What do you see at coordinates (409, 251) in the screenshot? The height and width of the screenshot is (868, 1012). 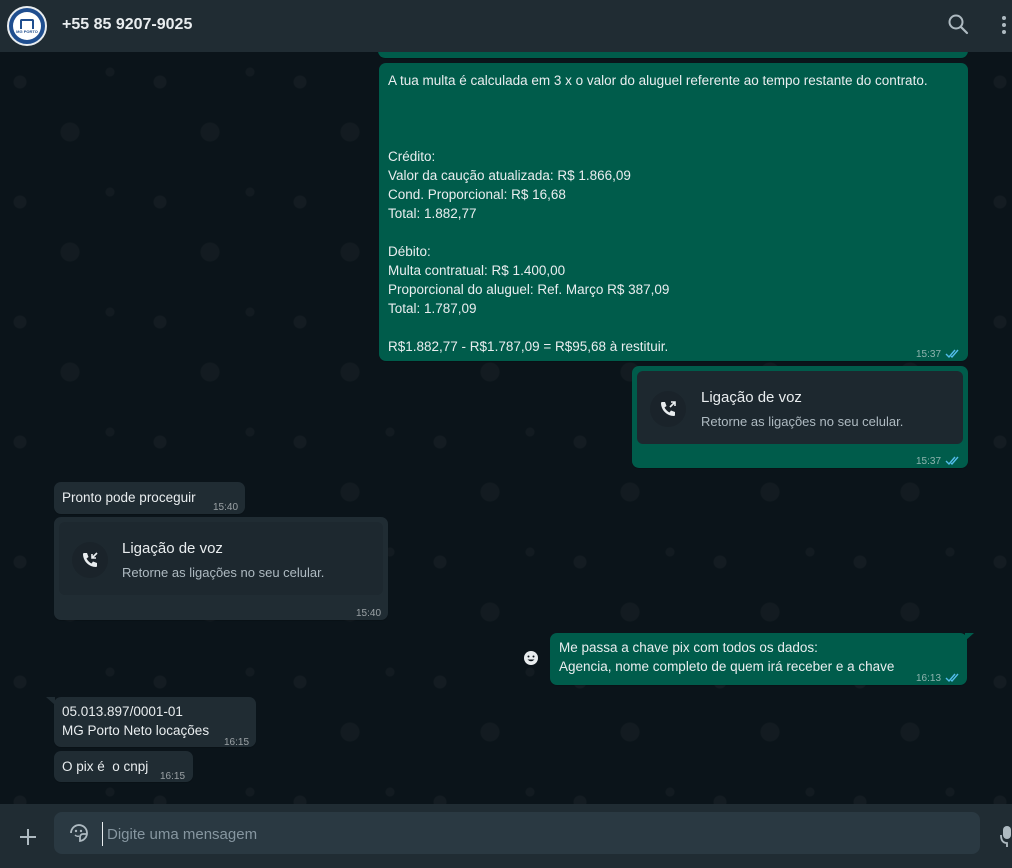 I see `message-line: Débito:` at bounding box center [409, 251].